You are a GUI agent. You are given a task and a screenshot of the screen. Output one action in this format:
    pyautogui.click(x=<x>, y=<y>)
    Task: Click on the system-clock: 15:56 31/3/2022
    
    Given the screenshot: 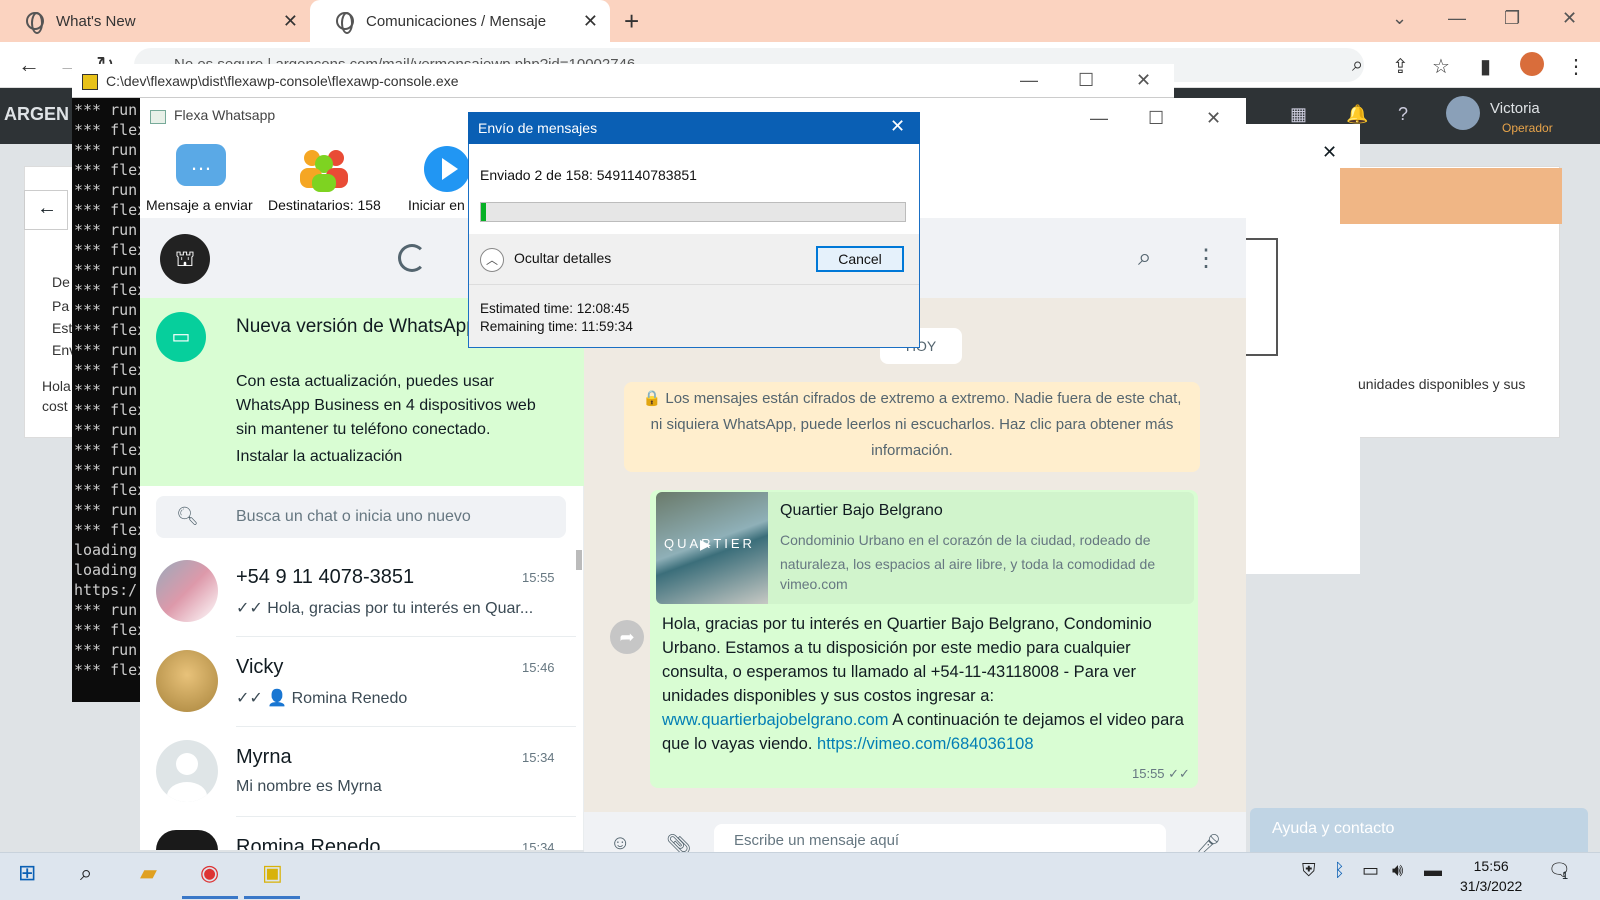 What is the action you would take?
    pyautogui.click(x=1491, y=876)
    